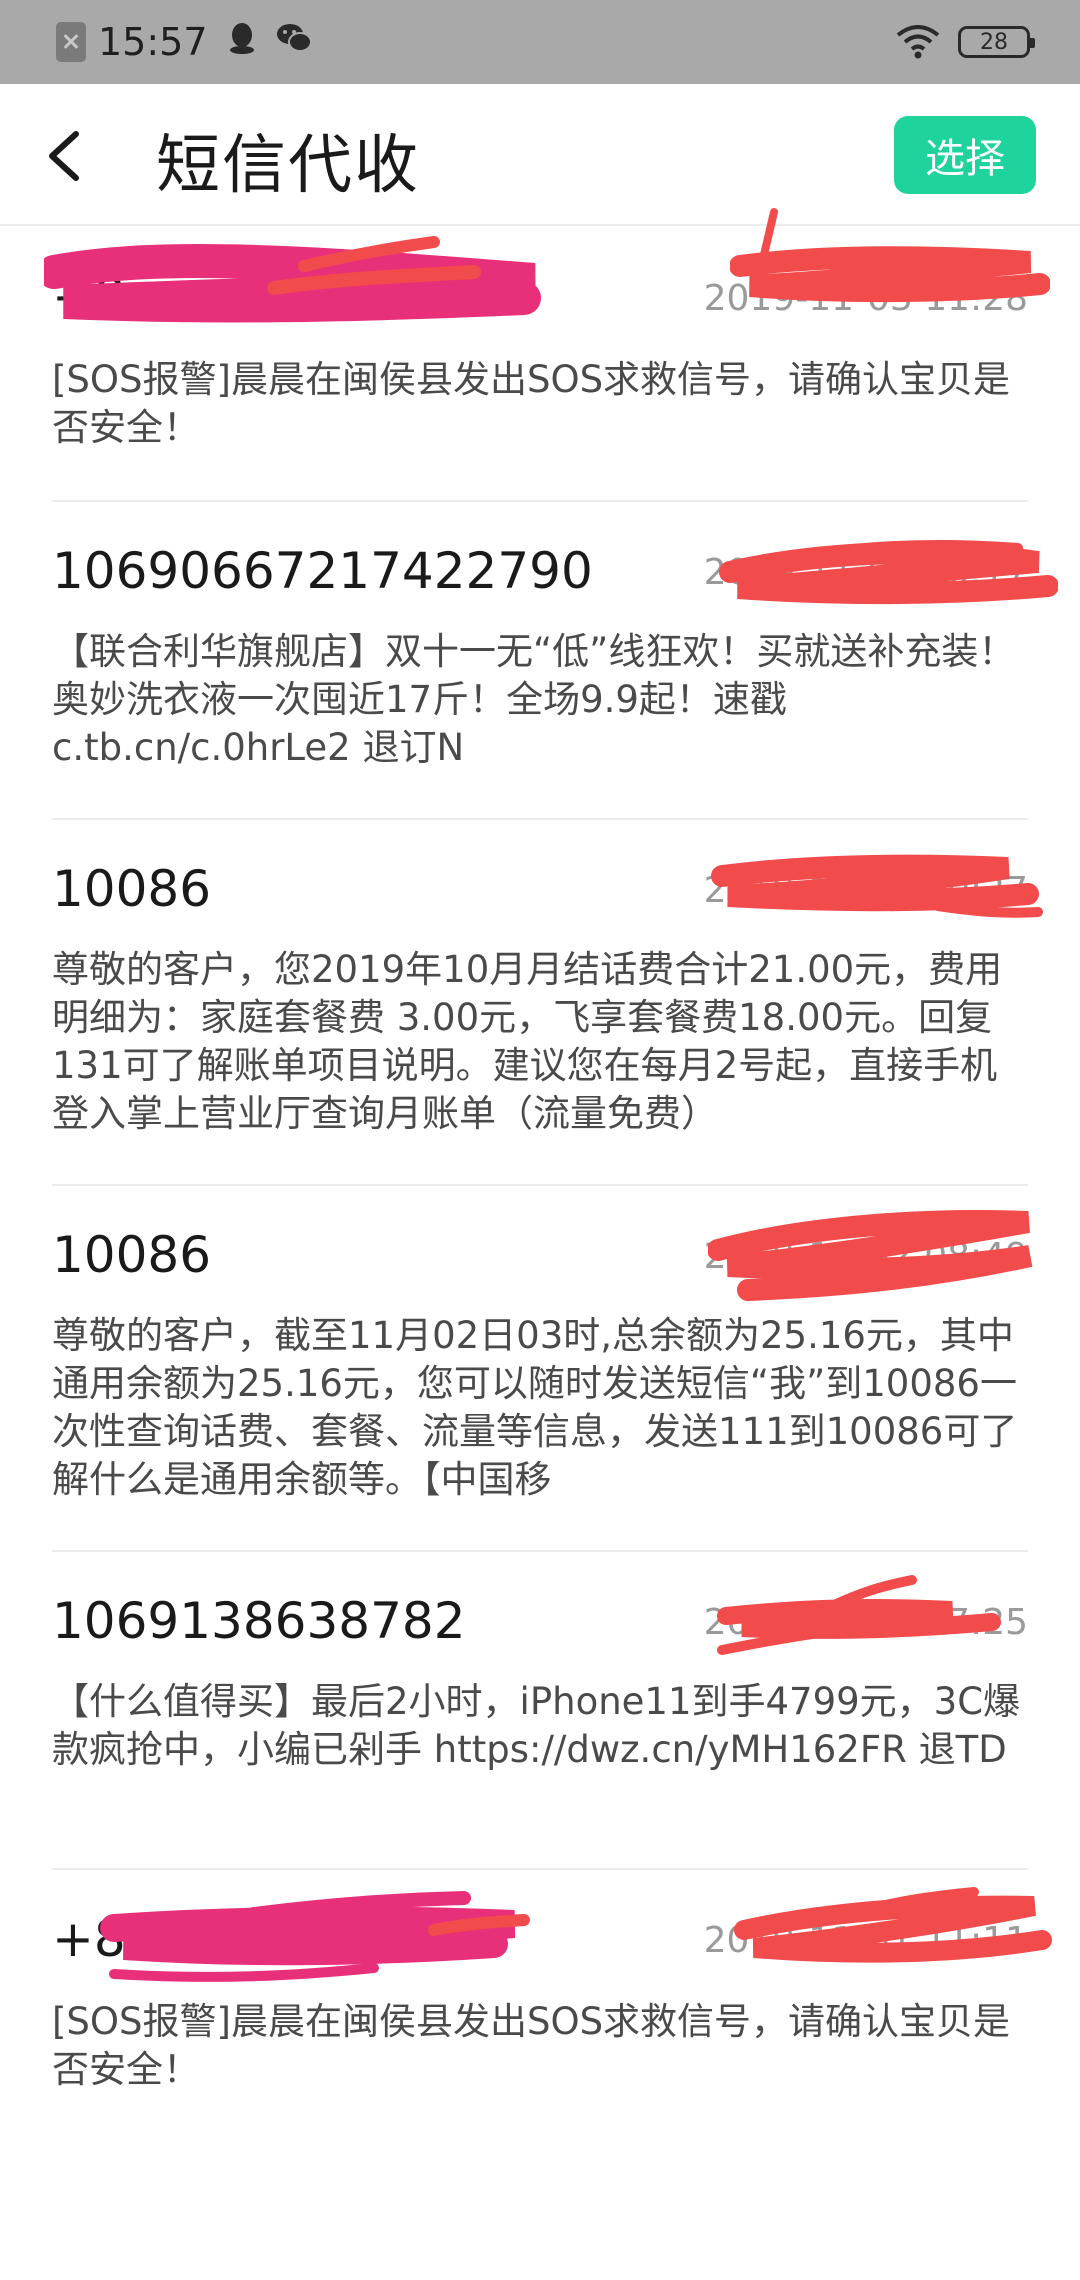 Image resolution: width=1080 pixels, height=2280 pixels. Describe the element at coordinates (66, 155) in the screenshot. I see `back-arrow-icon` at that location.